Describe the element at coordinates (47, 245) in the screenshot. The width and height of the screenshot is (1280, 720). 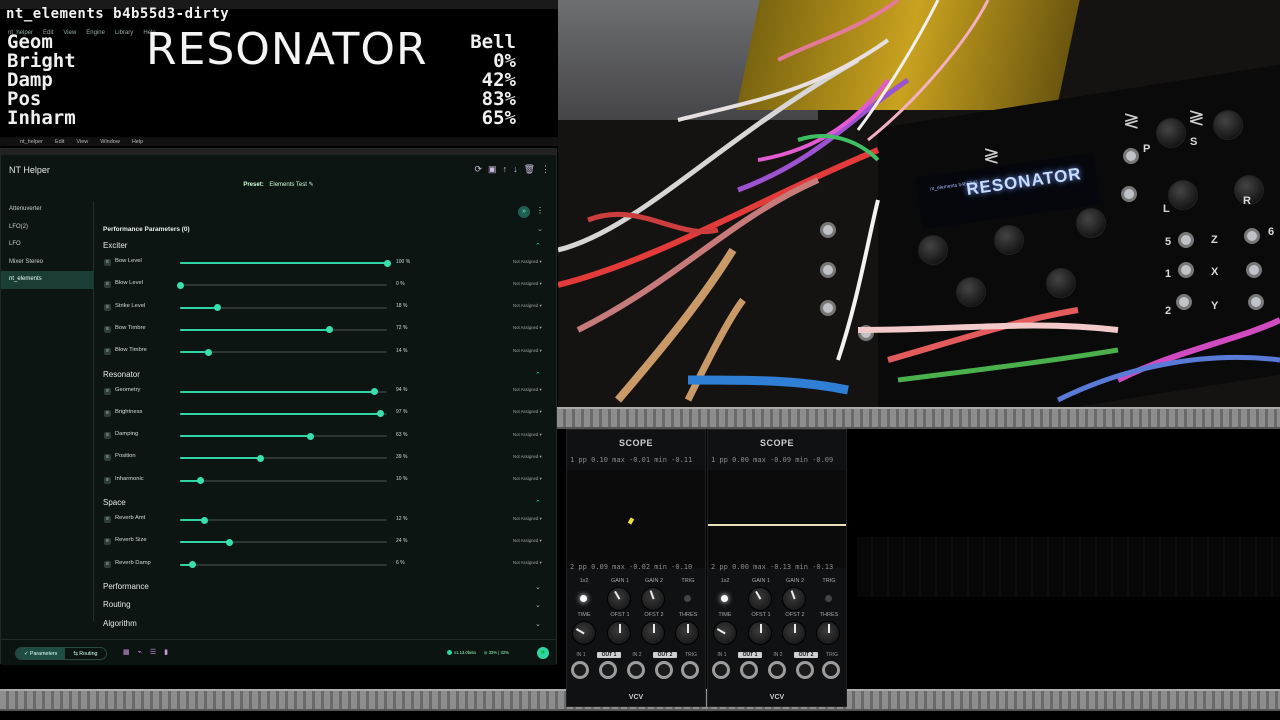
I see `sidebar-item-lfo: LFO` at that location.